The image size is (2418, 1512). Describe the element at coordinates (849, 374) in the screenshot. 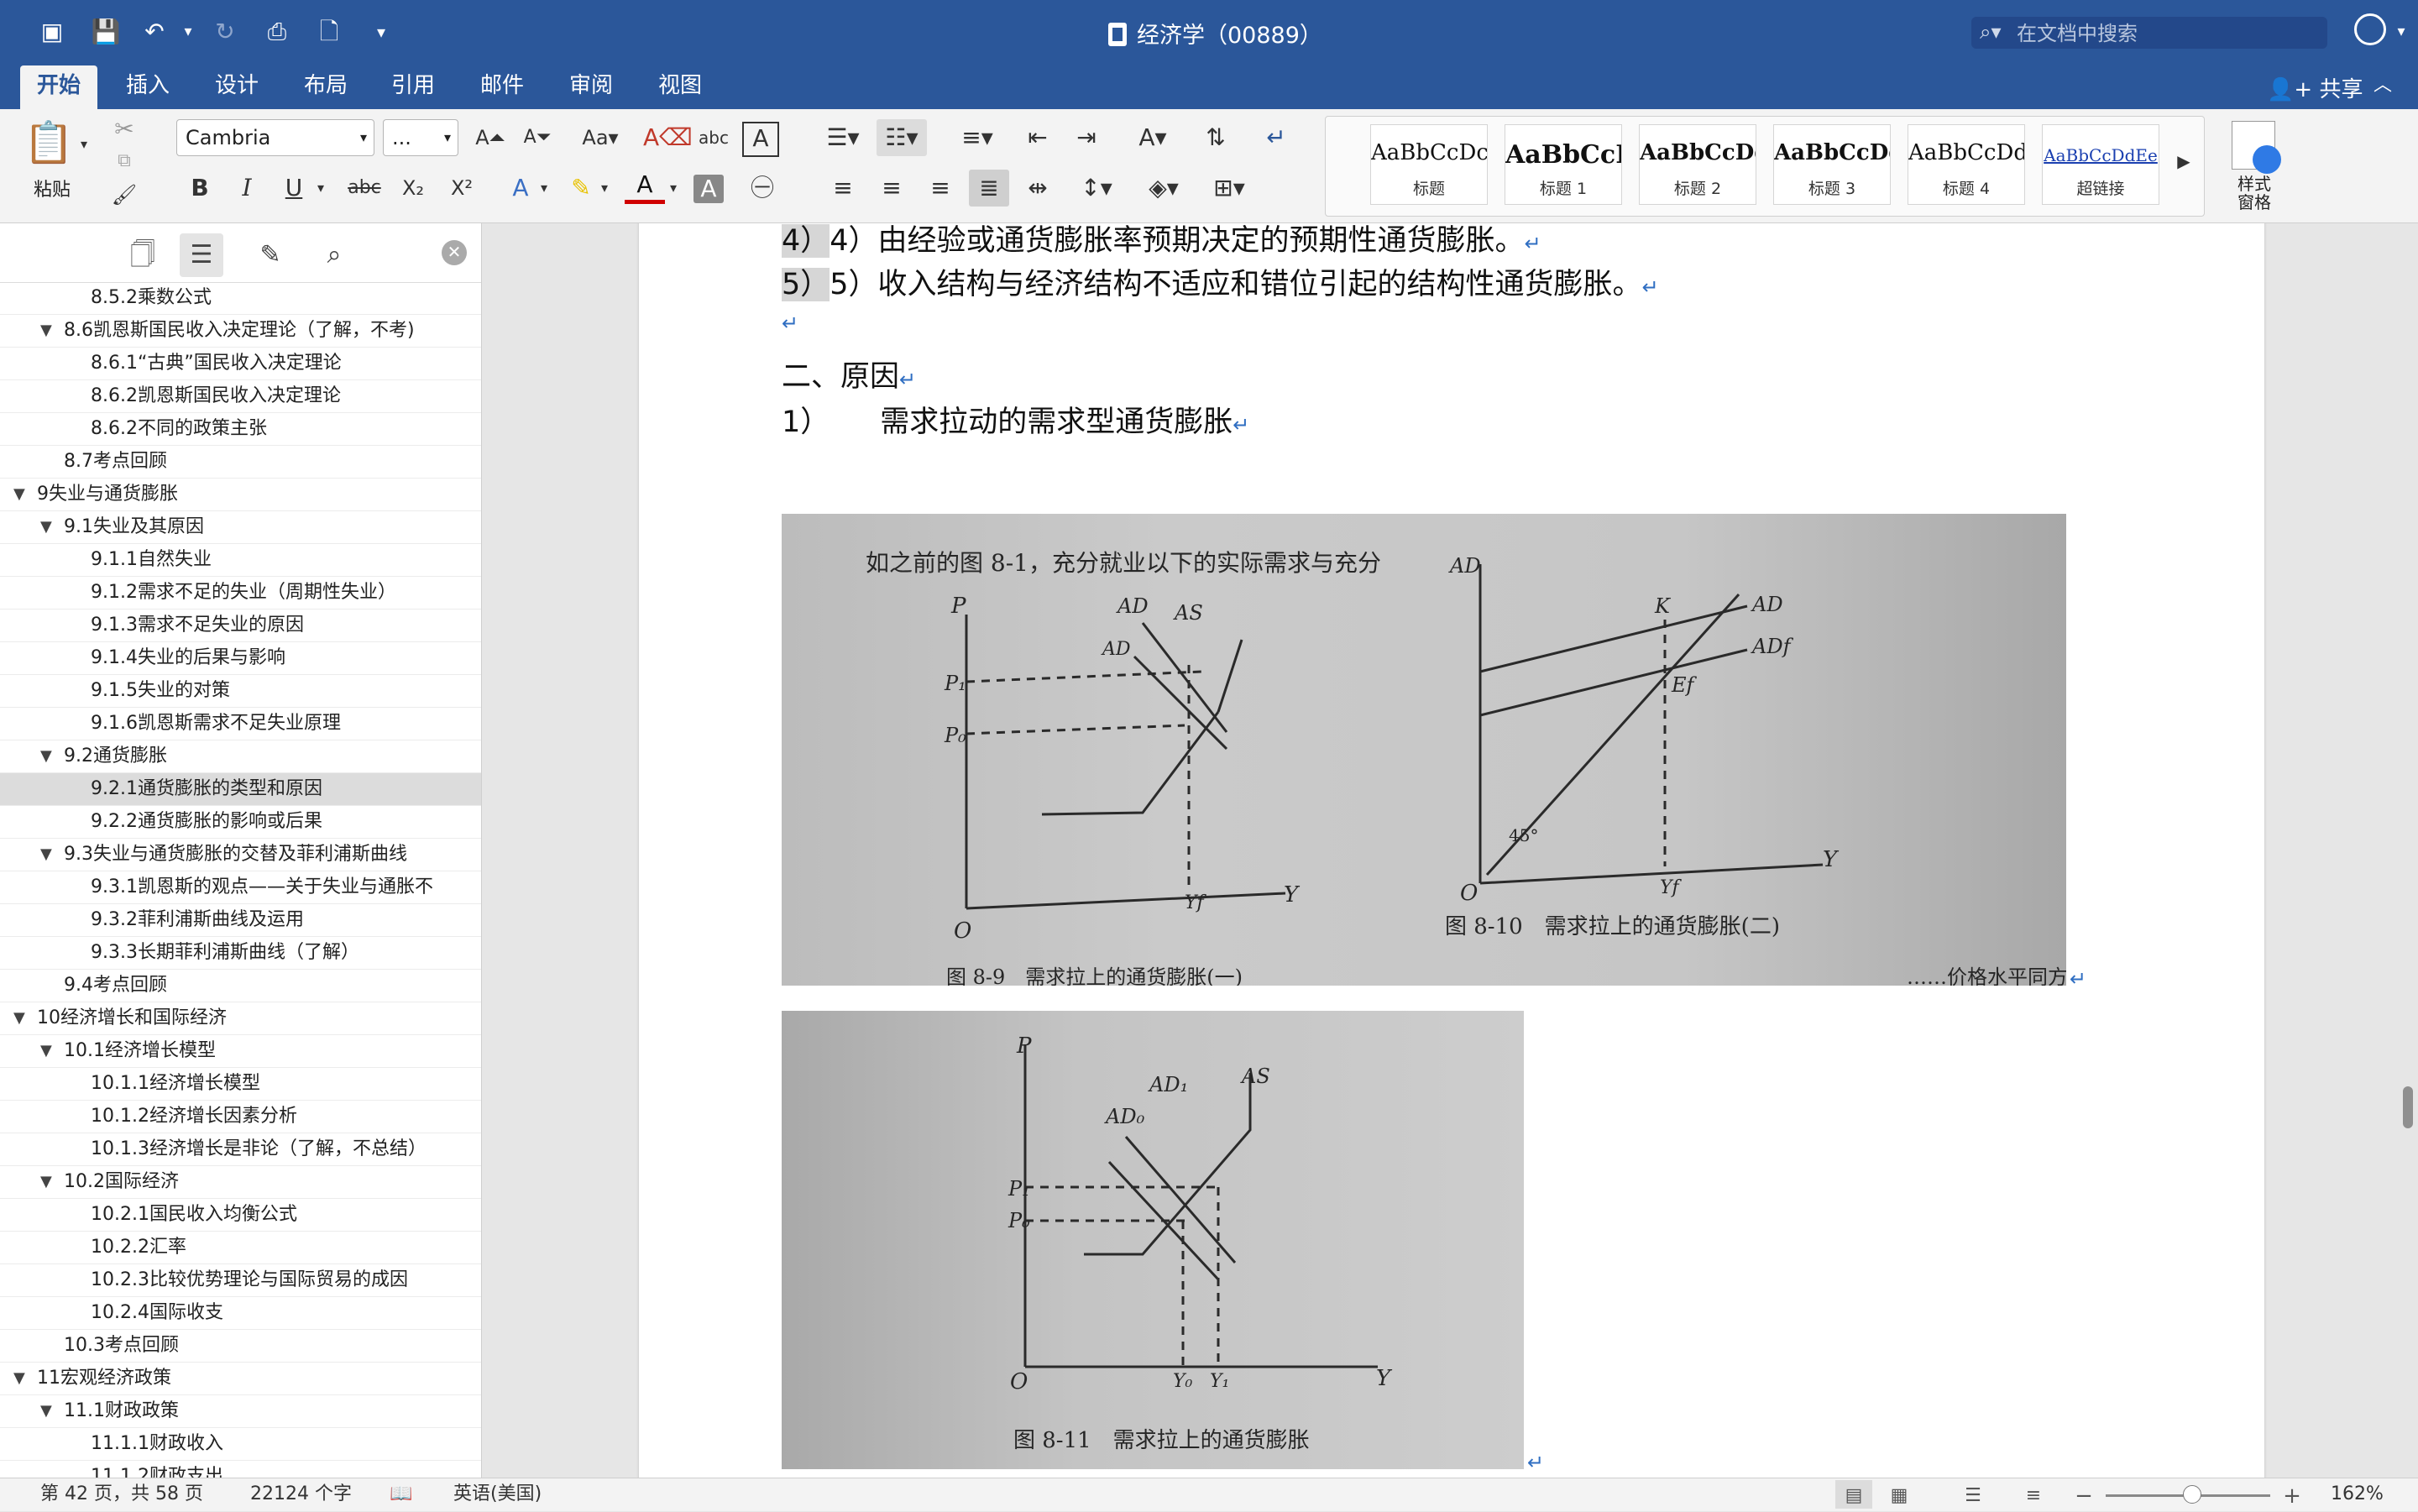

I see `heading-reasons: 二、原因↵` at that location.